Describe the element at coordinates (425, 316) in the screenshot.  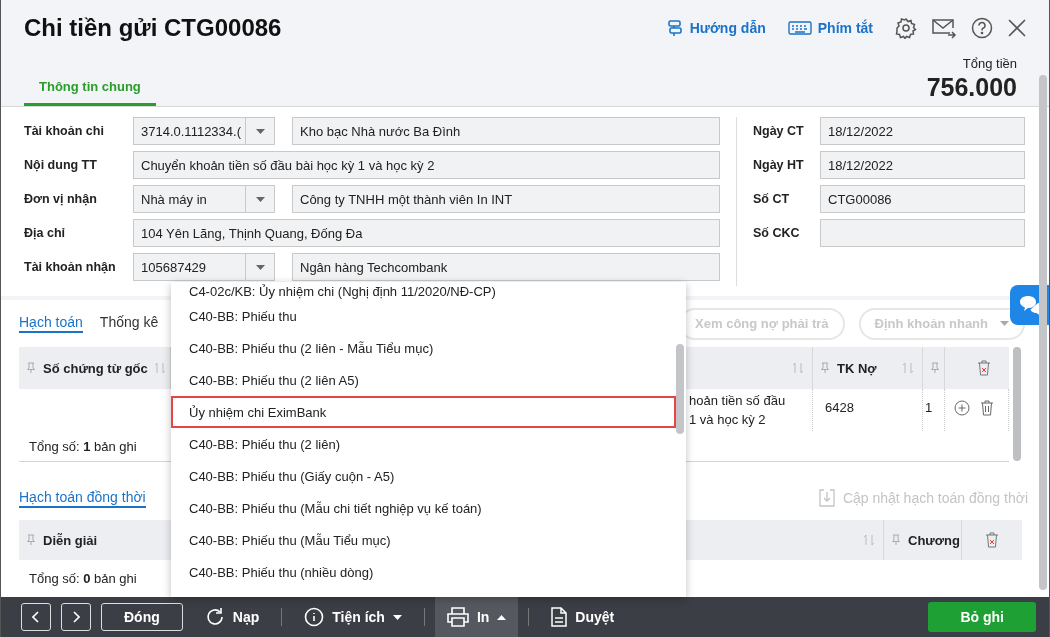
I see `menu-item: C40-BB: Phiếu thu` at that location.